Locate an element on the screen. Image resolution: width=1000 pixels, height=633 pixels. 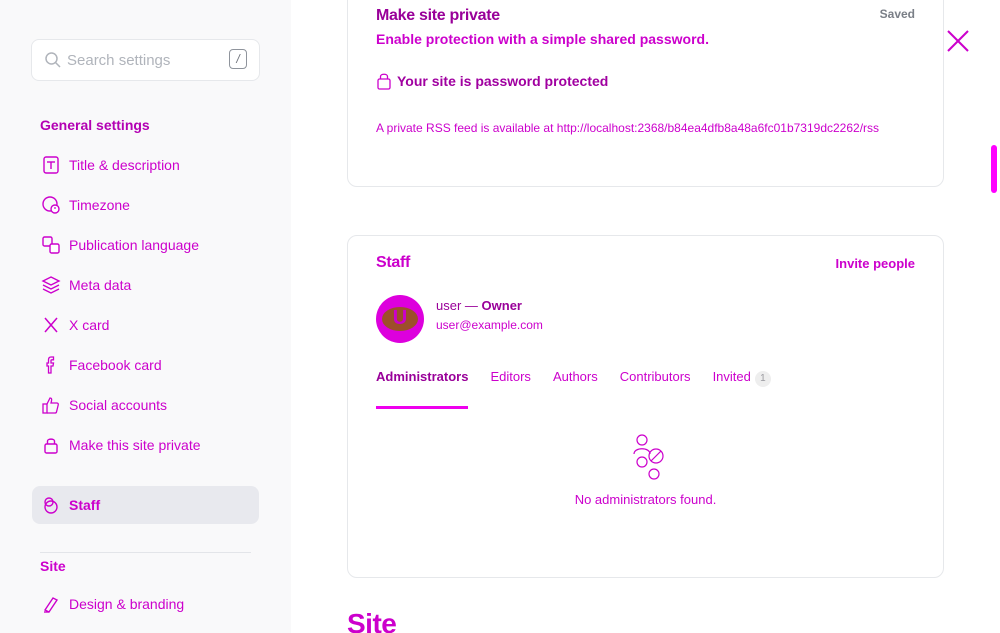
sidebar-item-title-description: Title & description is located at coordinates (149, 165).